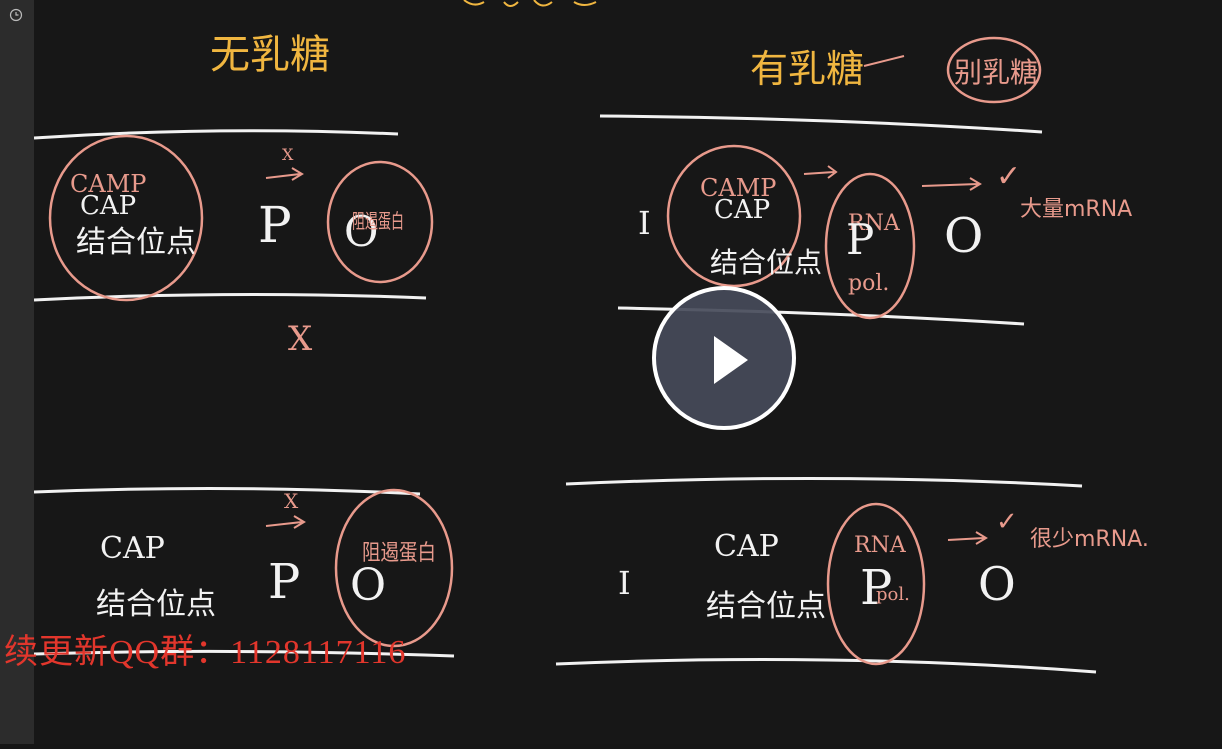 The height and width of the screenshot is (749, 1222). I want to click on cap-label-2: CAP, so click(742, 210).